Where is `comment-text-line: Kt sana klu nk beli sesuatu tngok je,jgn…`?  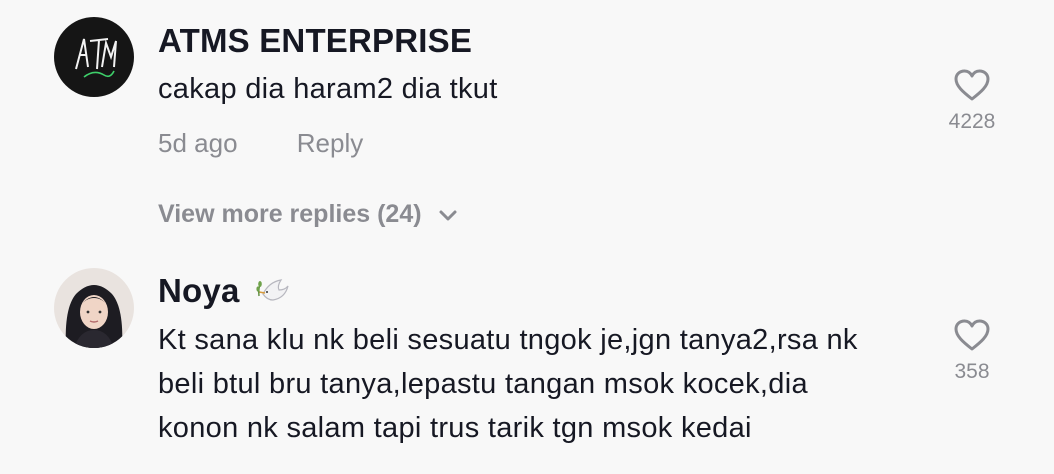
comment-text-line: Kt sana klu nk beli sesuatu tngok je,jgn… is located at coordinates (508, 340).